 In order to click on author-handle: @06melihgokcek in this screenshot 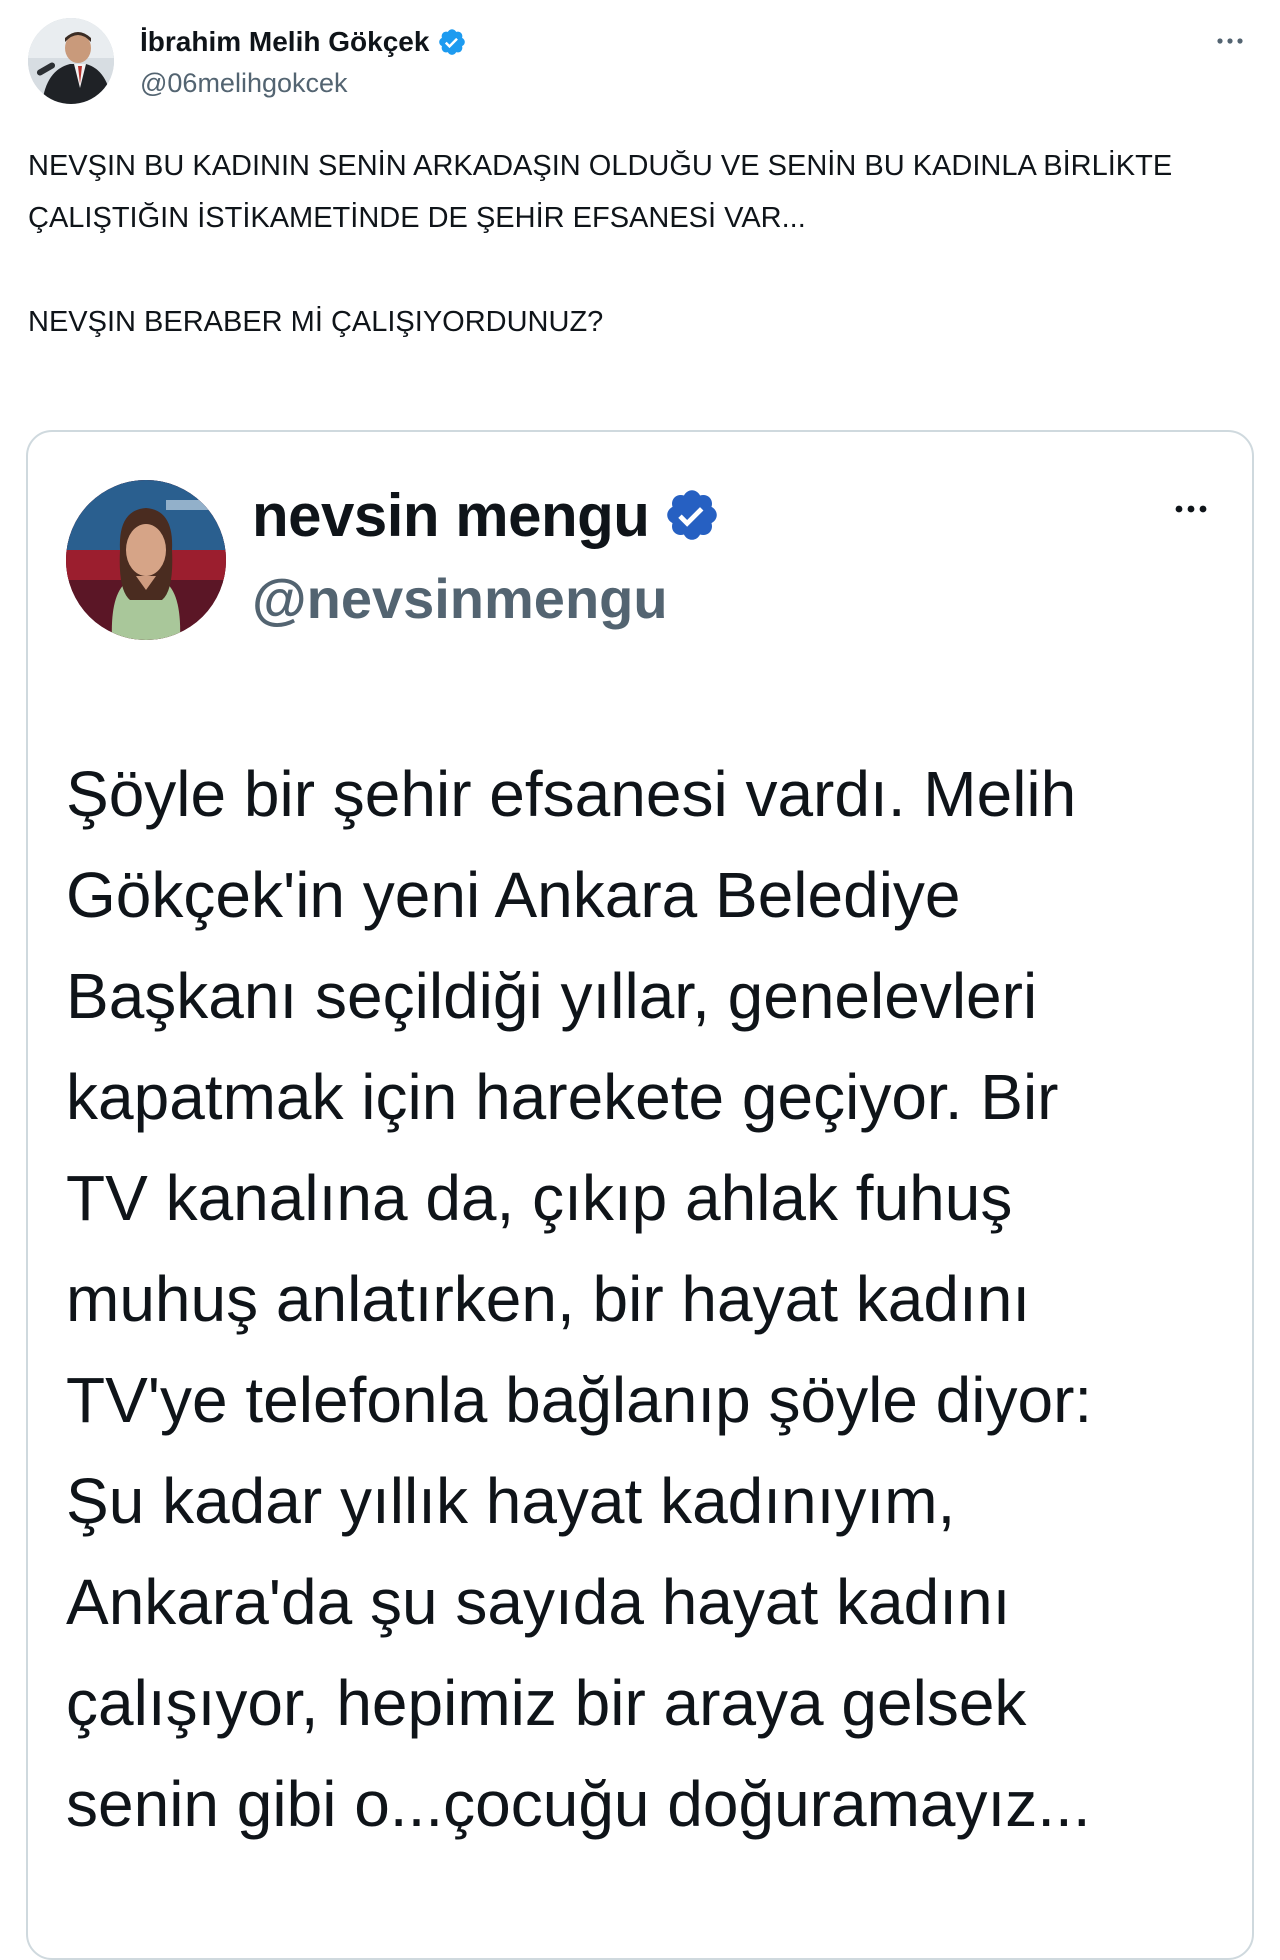, I will do `click(244, 83)`.